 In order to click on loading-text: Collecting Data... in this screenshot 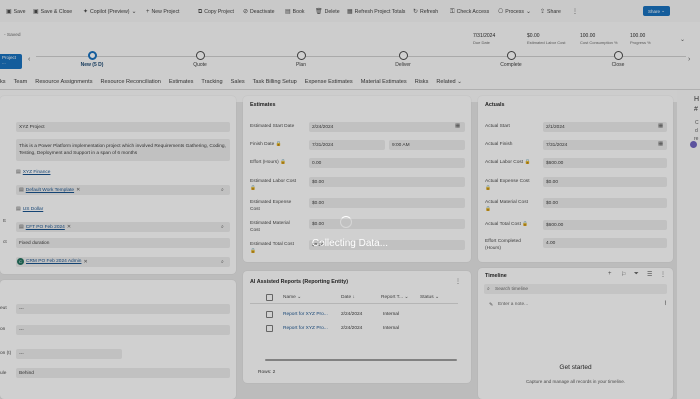, I will do `click(350, 243)`.